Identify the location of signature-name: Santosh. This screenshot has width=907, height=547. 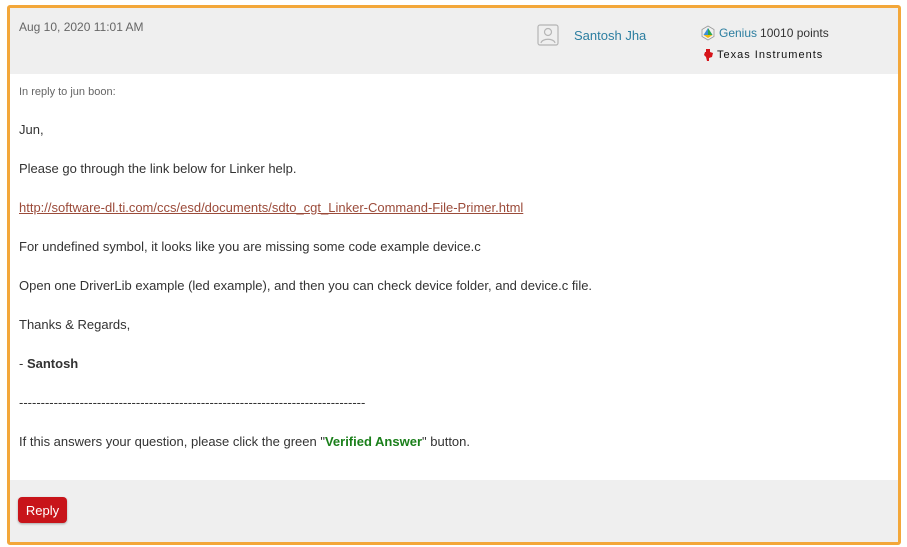
(52, 363).